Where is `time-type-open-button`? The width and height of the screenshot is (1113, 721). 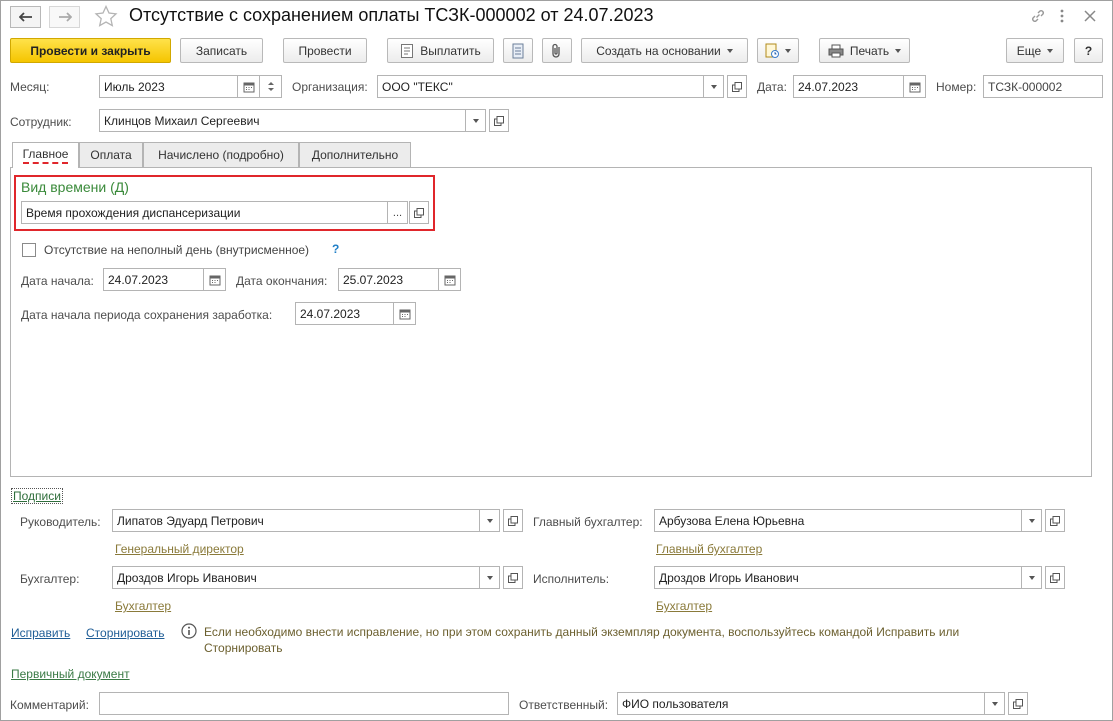 time-type-open-button is located at coordinates (419, 212).